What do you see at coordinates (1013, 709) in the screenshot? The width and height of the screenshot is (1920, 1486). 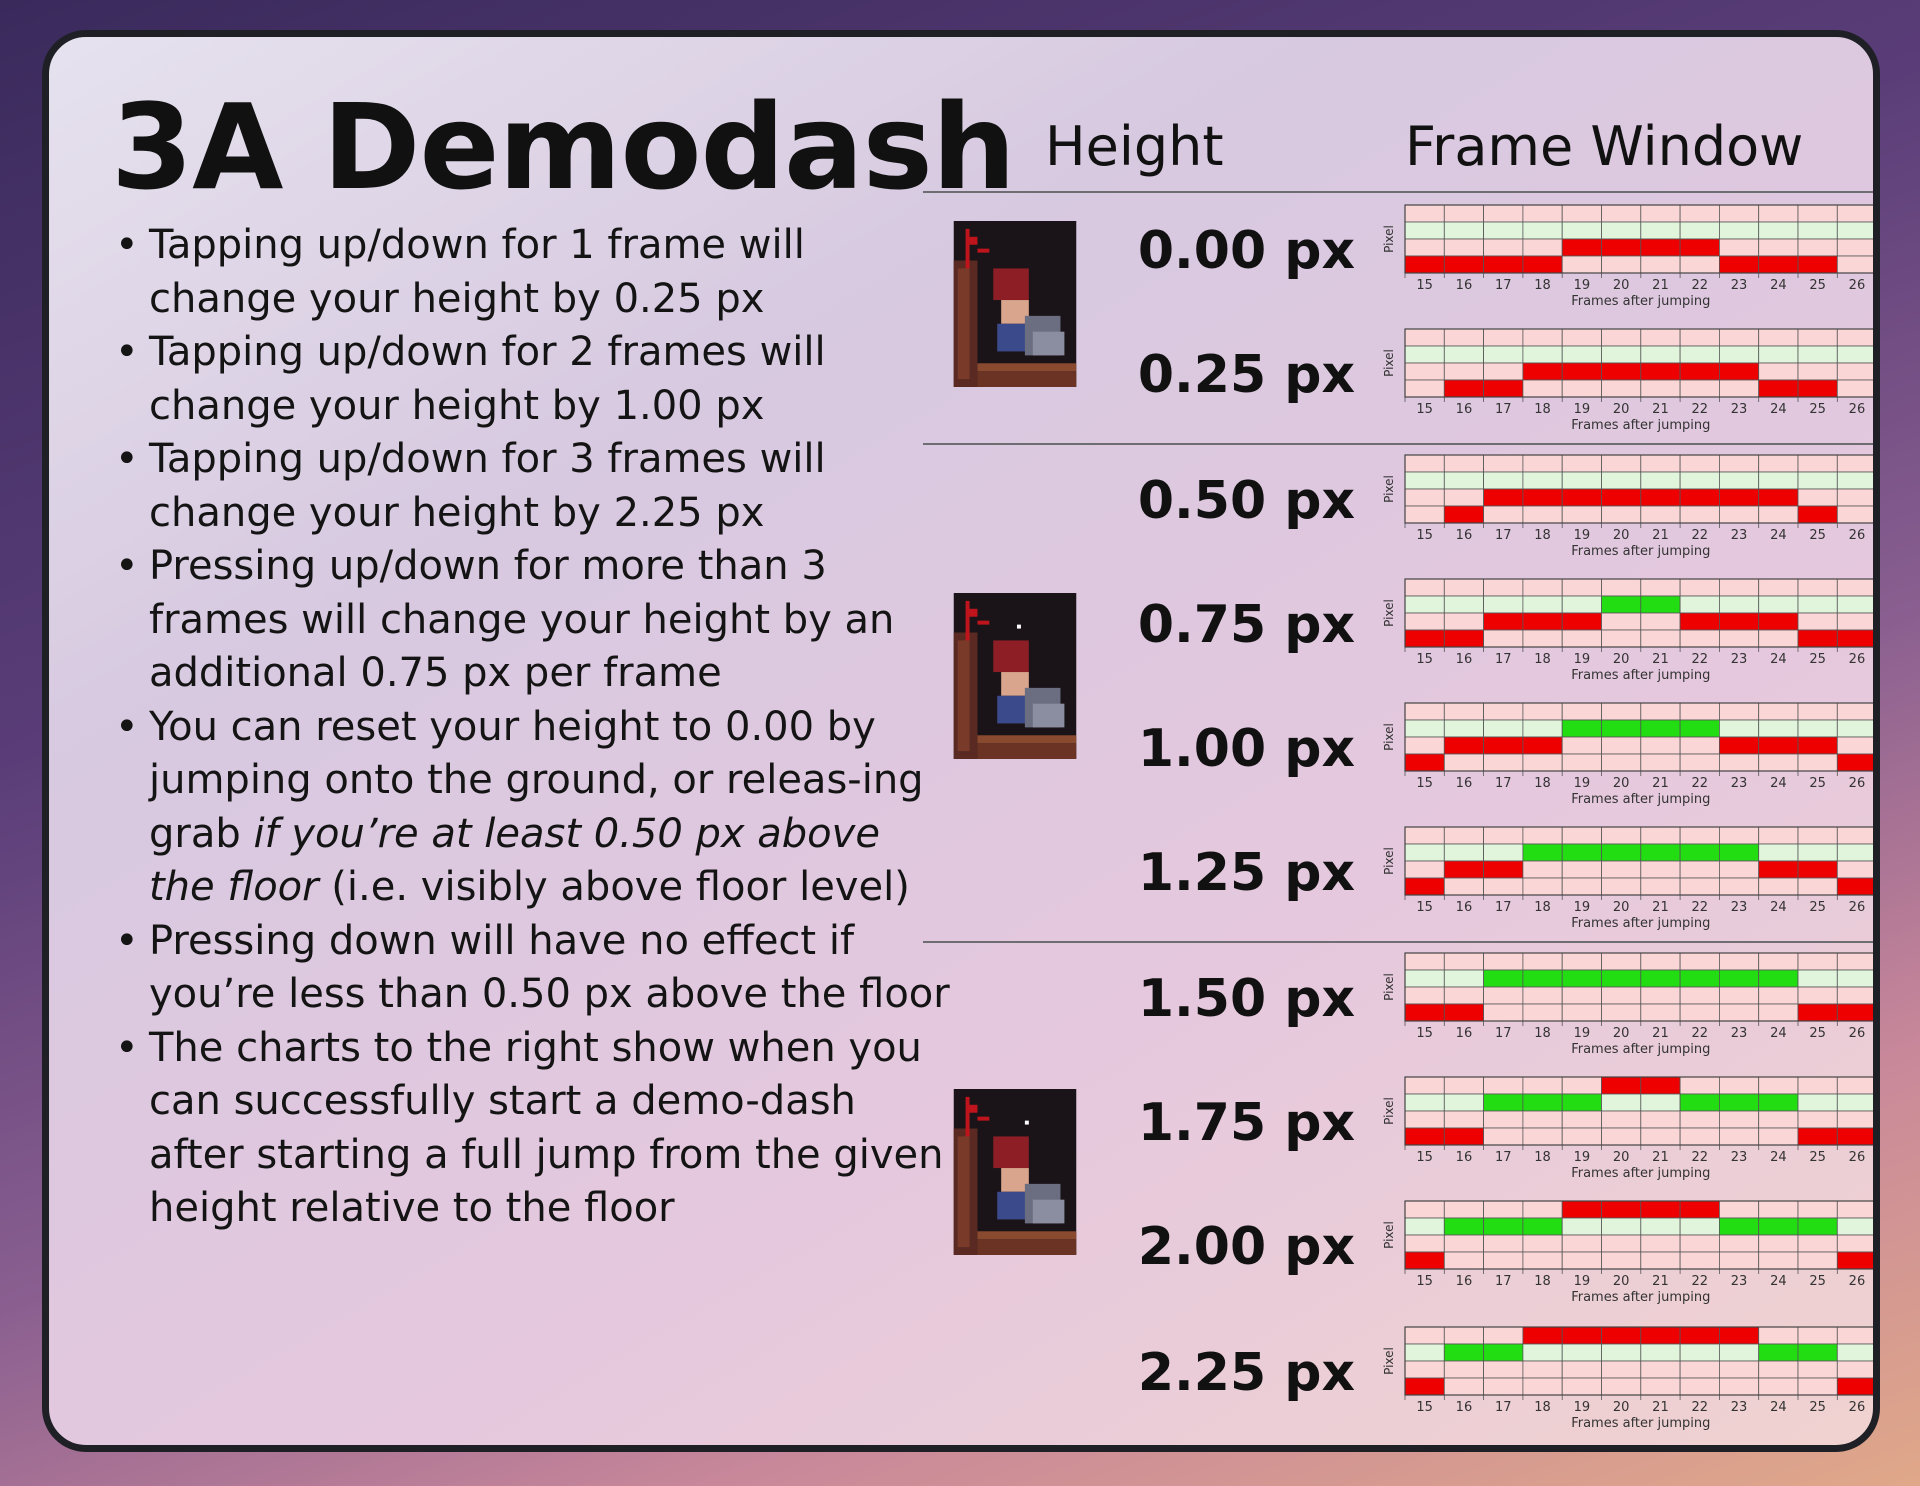 I see `sprite-body` at bounding box center [1013, 709].